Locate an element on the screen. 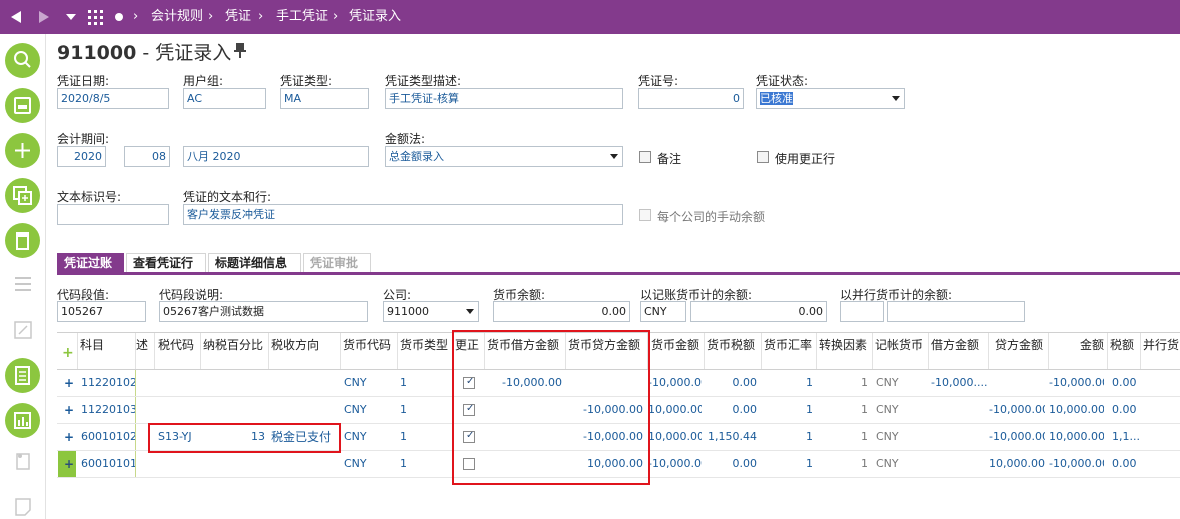  voucher-type-desc-field: 手工凭证-核算 is located at coordinates (504, 98).